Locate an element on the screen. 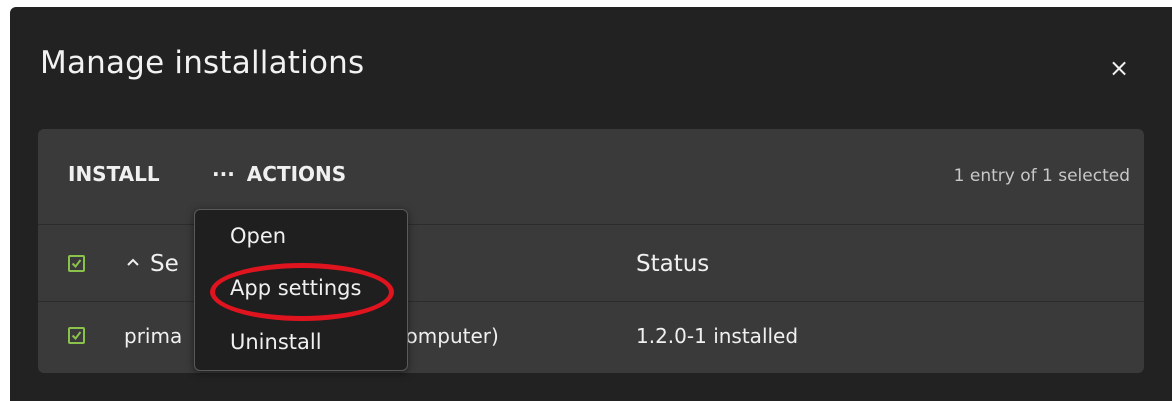 Image resolution: width=1172 pixels, height=401 pixels. menu-item-uninstall: Uninstall is located at coordinates (276, 342).